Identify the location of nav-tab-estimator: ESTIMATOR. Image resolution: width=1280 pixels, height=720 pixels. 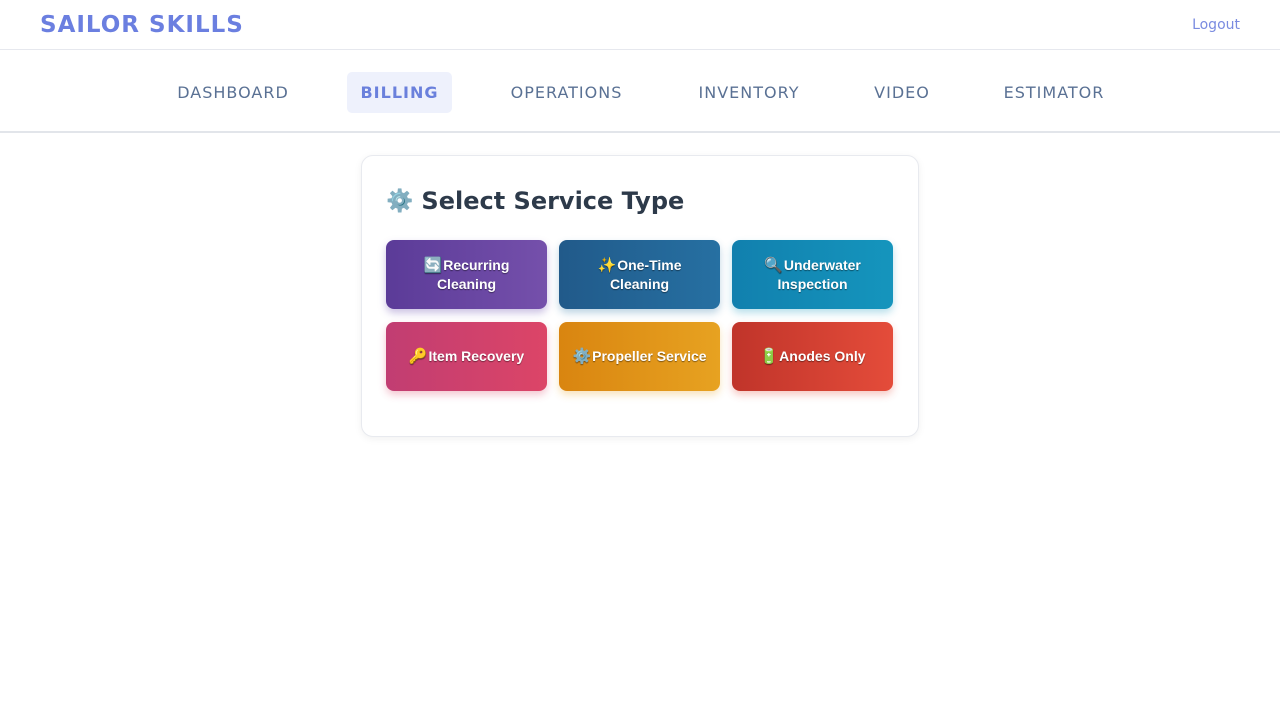
(1054, 92).